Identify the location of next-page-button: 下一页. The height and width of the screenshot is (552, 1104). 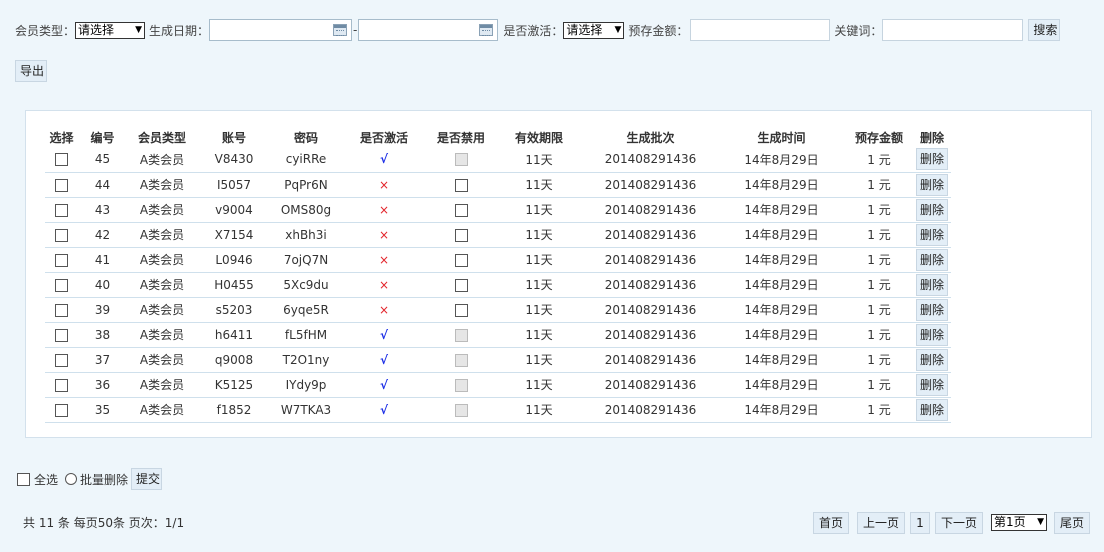
(959, 523).